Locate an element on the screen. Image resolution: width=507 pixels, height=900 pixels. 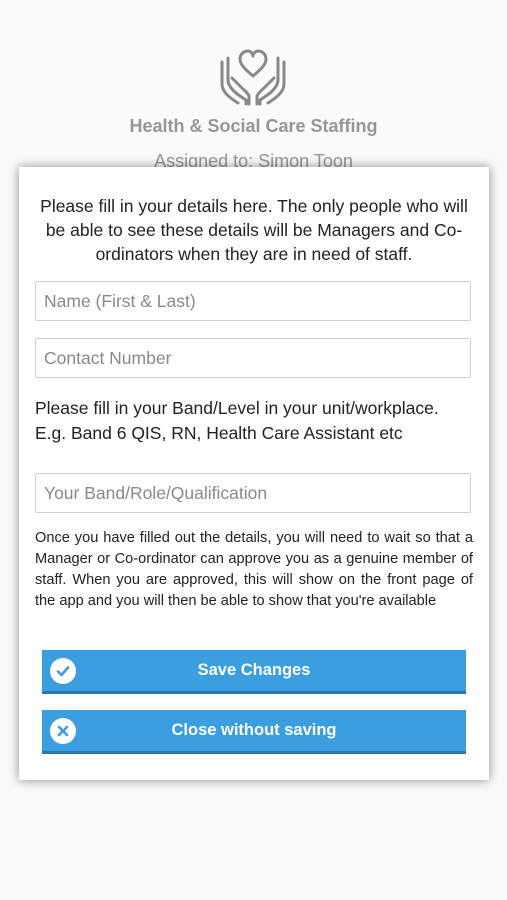
save-changes-label: Save Changes is located at coordinates (254, 670).